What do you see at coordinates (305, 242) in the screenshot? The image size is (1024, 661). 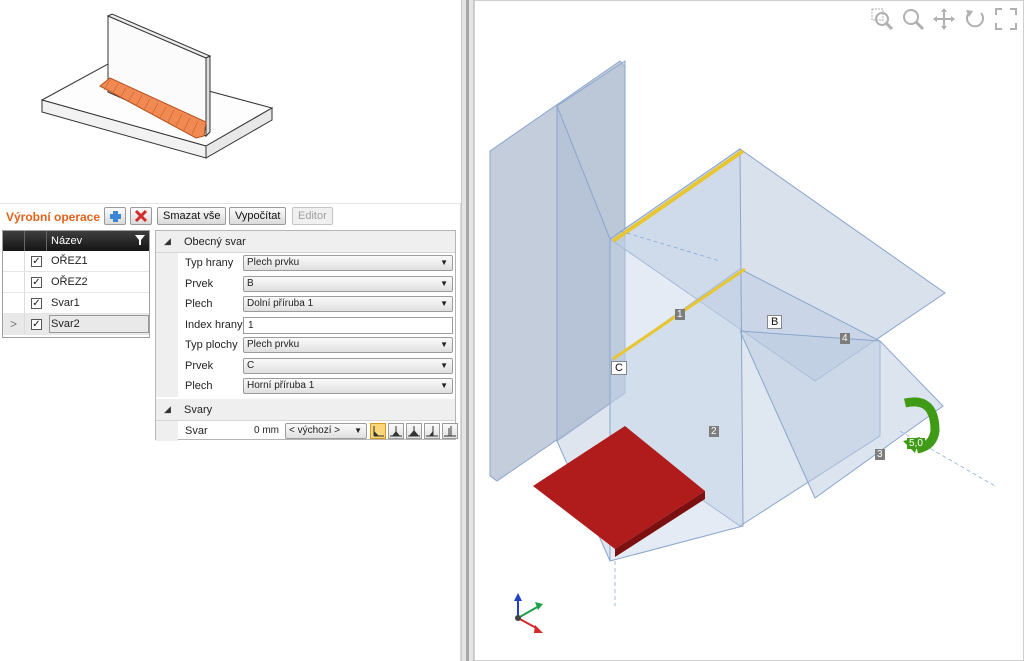 I see `section-general-weld: ◢ Obecný svar` at bounding box center [305, 242].